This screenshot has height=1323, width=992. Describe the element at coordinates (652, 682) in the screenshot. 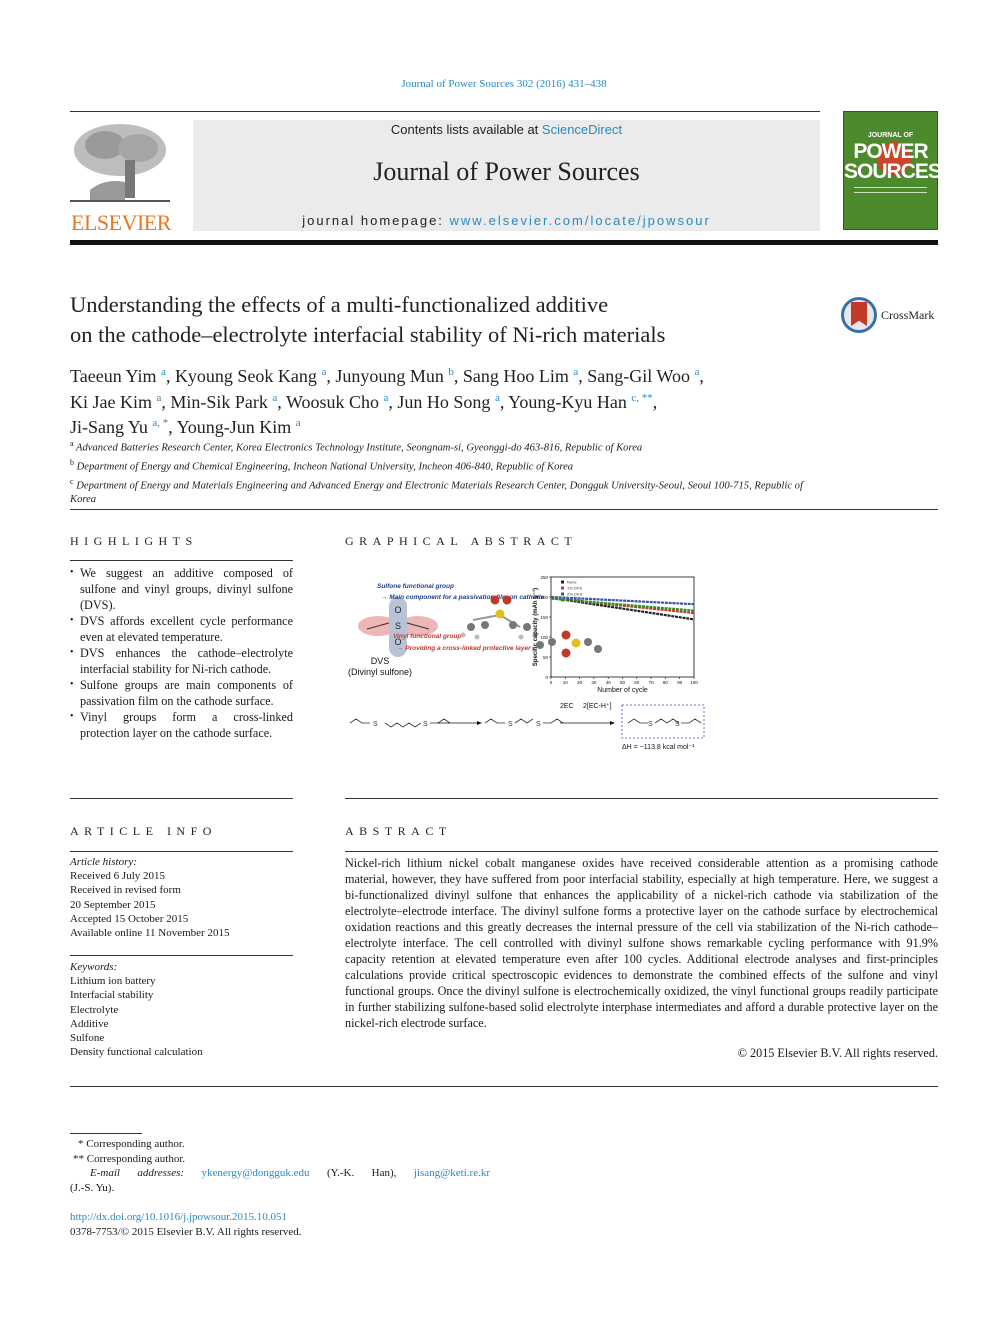

I see `x-tick-label: 70` at that location.